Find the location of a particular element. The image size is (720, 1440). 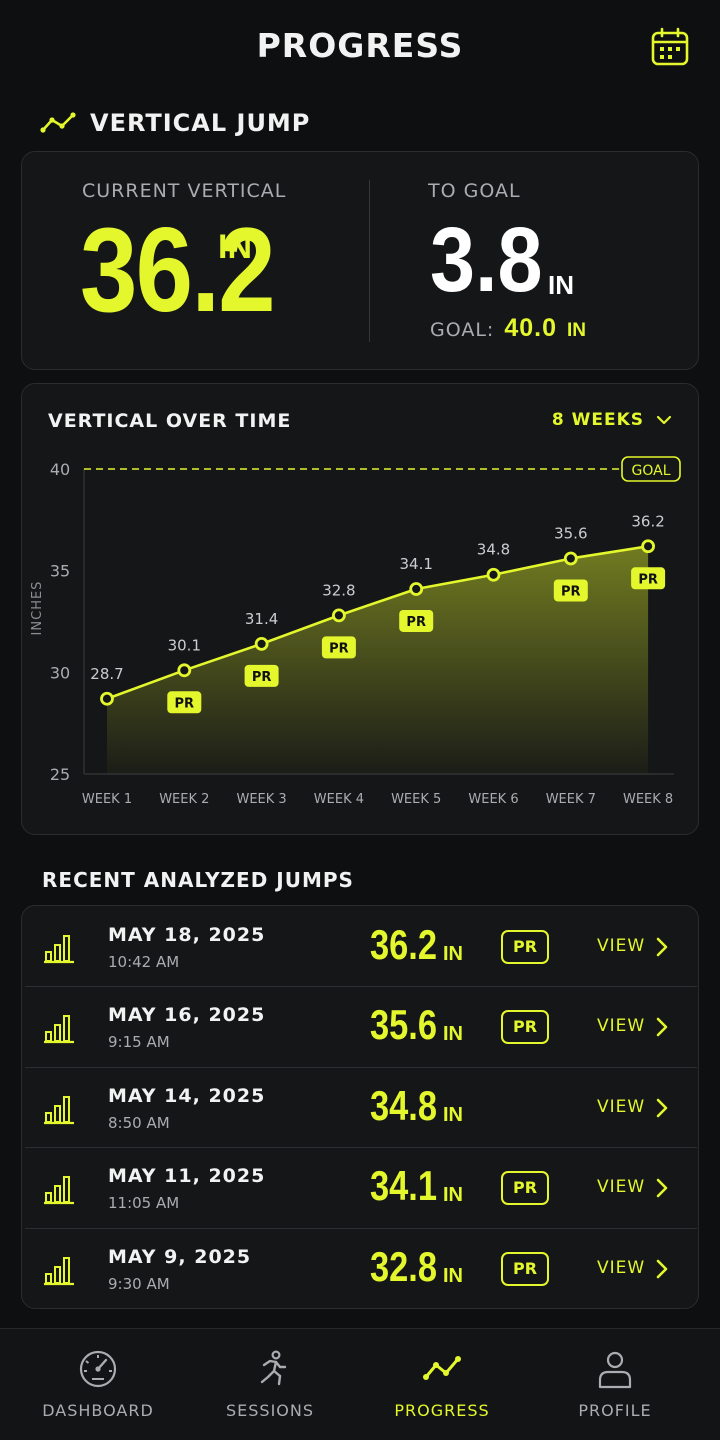

jump-time: 9:30 AM is located at coordinates (139, 1283).